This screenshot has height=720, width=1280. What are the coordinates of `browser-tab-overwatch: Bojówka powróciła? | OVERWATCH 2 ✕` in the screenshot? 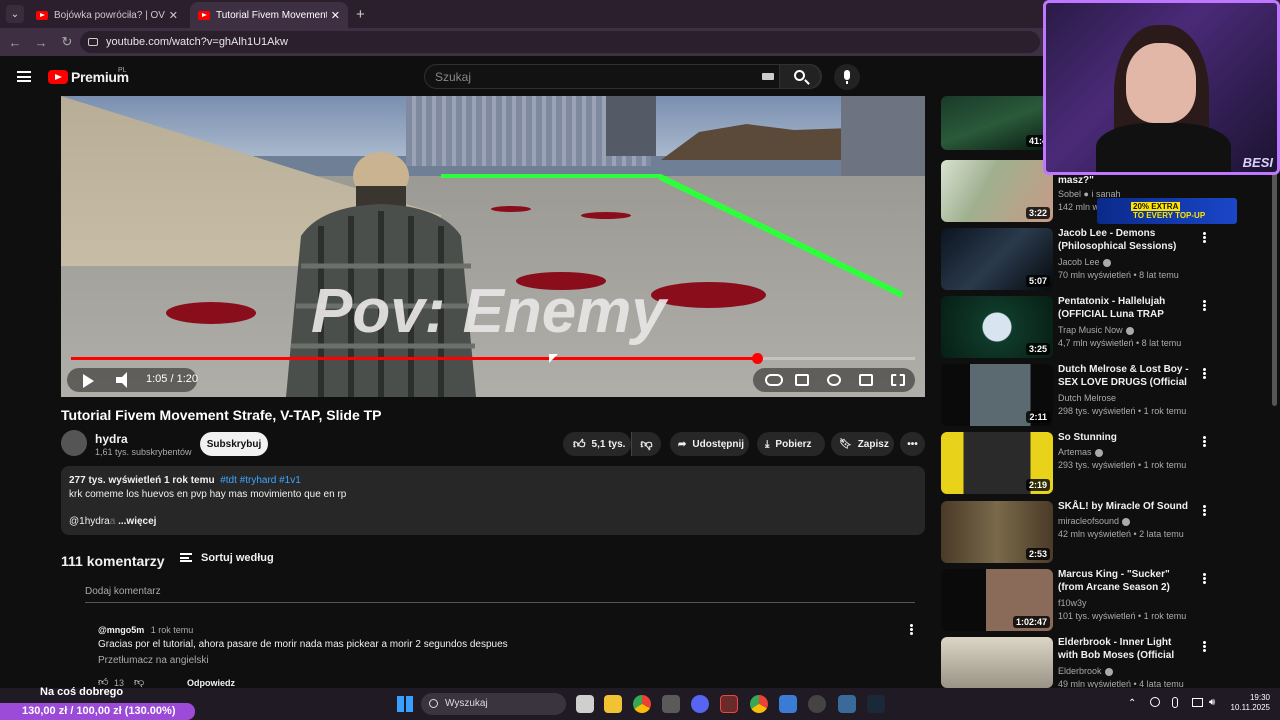 It's located at (107, 15).